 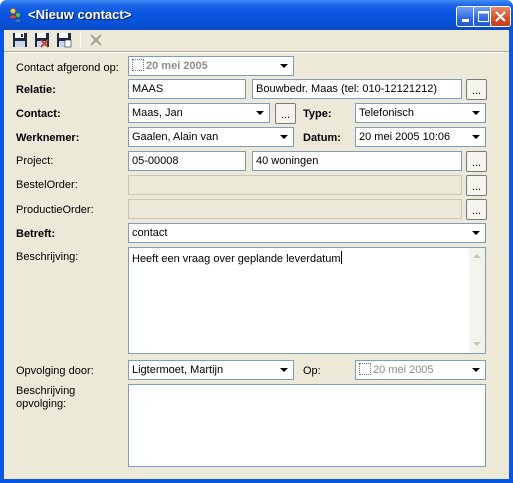 What do you see at coordinates (47, 257) in the screenshot?
I see `beschrijving-label: Beschrijving:` at bounding box center [47, 257].